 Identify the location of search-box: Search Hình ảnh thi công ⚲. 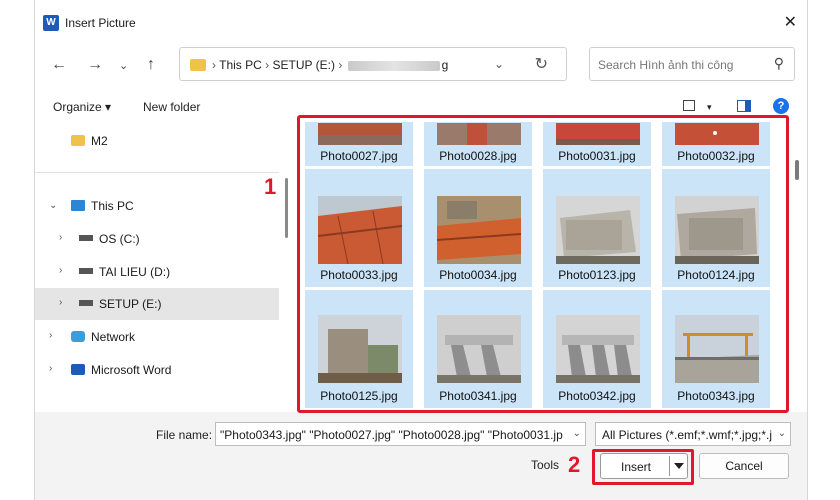
(692, 64).